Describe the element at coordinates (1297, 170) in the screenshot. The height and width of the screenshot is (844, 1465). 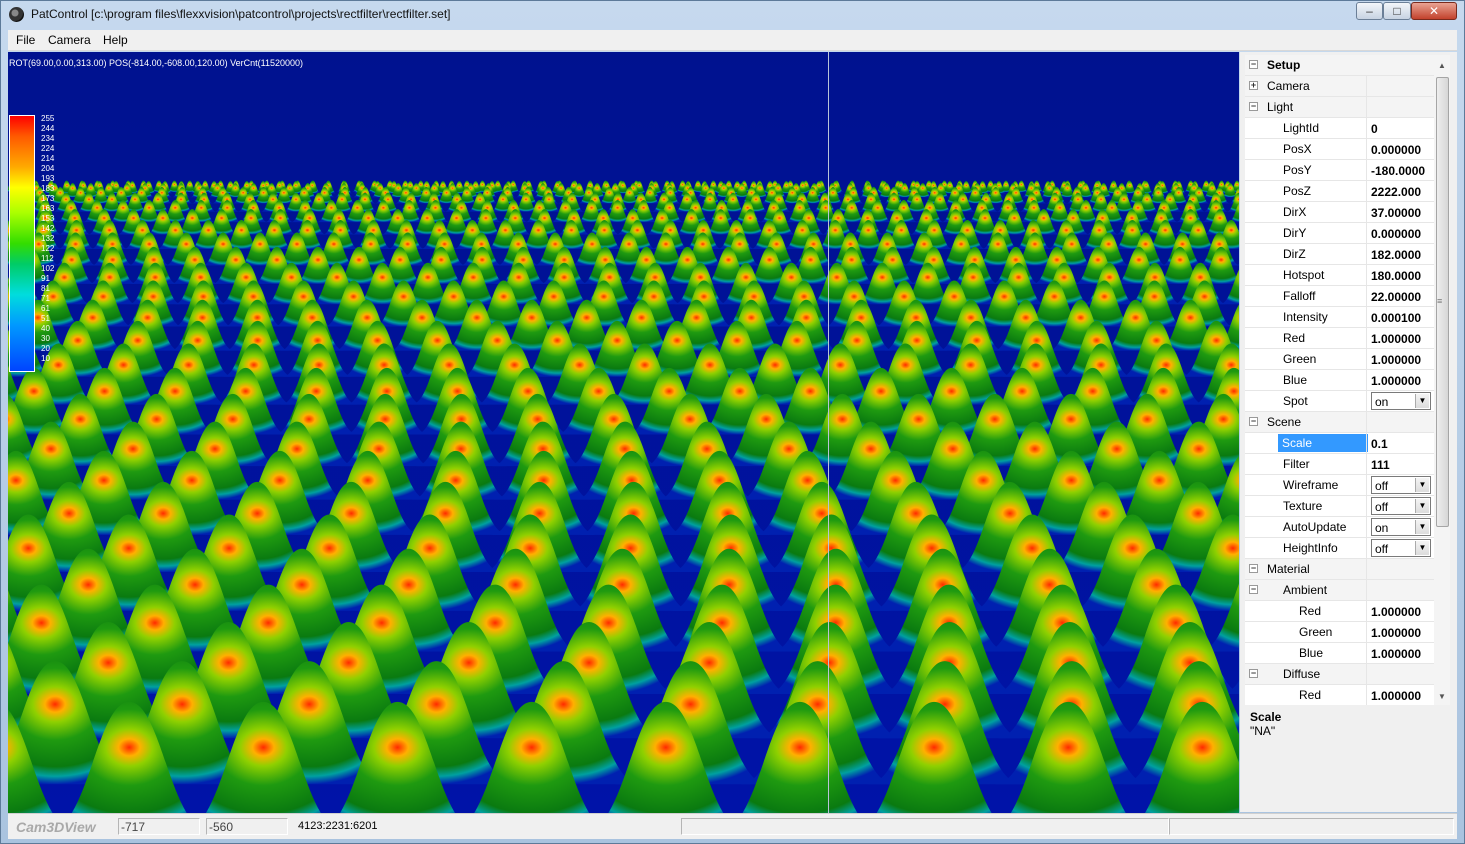
I see `property-label: PosY` at that location.